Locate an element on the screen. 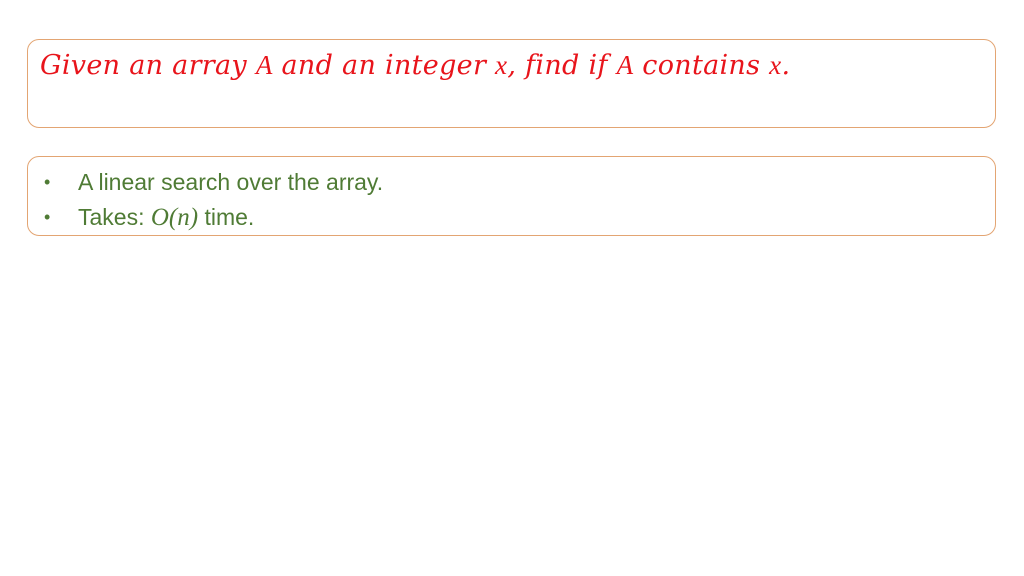 This screenshot has height=576, width=1024. title-text-segment: . is located at coordinates (786, 65).